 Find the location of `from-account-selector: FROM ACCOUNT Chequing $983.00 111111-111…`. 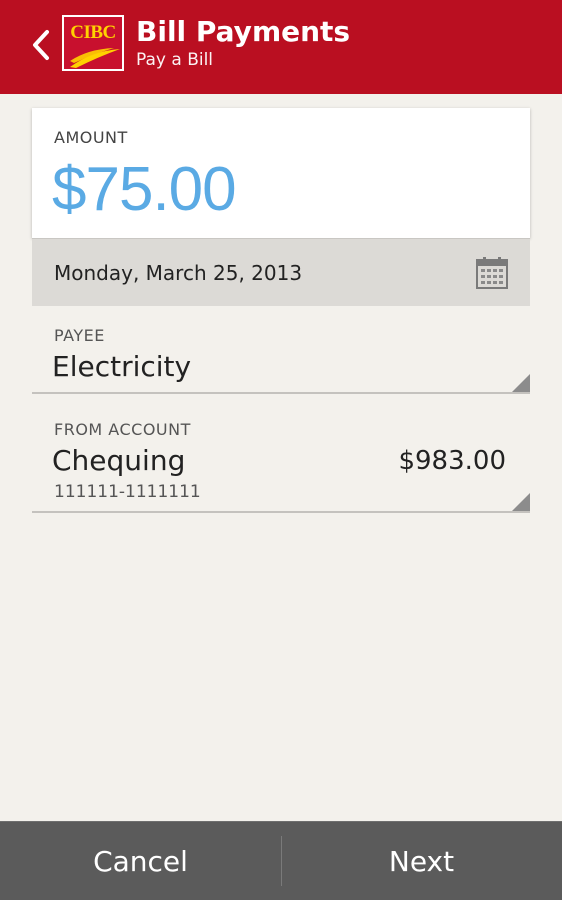

from-account-selector: FROM ACCOUNT Chequing $983.00 111111-111… is located at coordinates (281, 463).